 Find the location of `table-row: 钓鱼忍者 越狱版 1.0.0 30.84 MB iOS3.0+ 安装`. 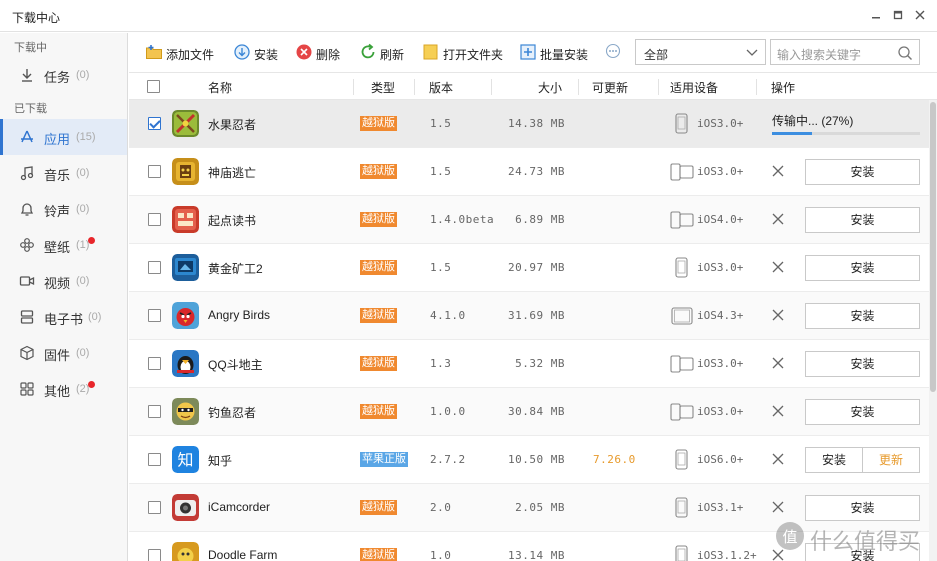

table-row: 钓鱼忍者 越狱版 1.0.0 30.84 MB iOS3.0+ 安装 is located at coordinates (533, 412).